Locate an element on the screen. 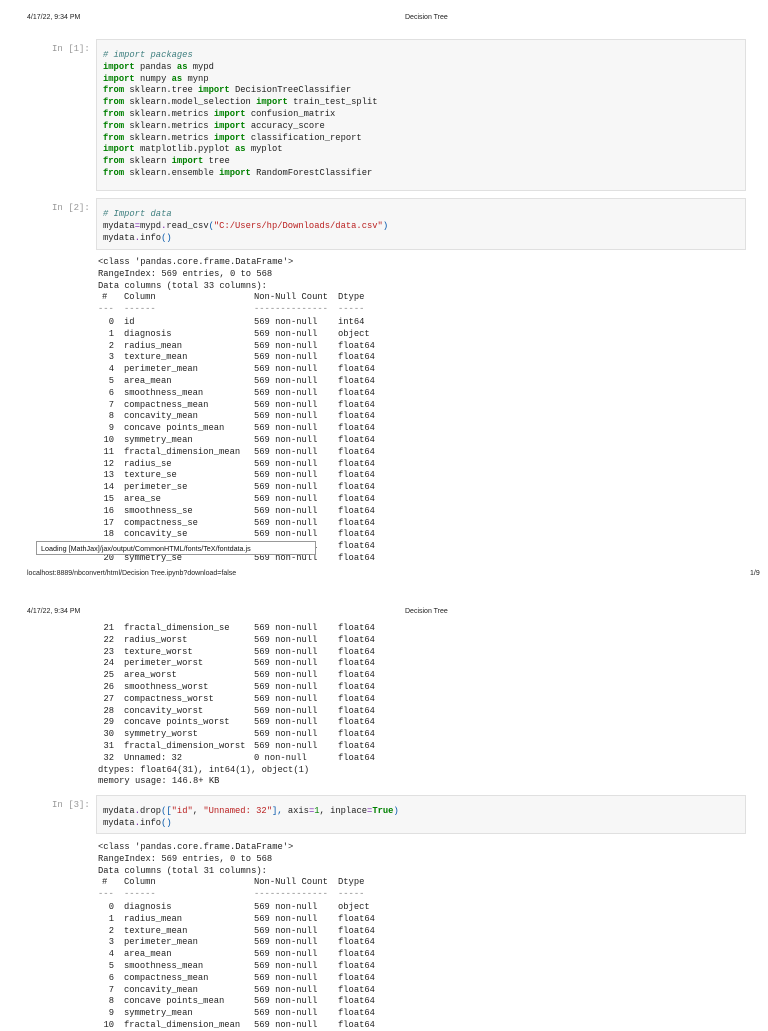 The width and height of the screenshot is (768, 1031). cell2-prompt: In [2]: is located at coordinates (71, 208).